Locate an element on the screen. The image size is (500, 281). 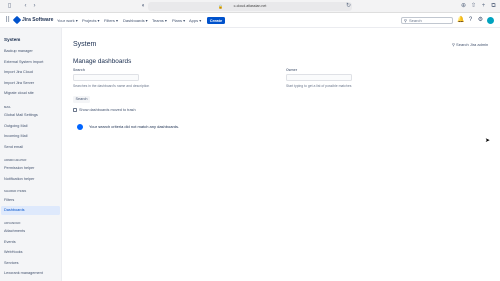
page-title: System is located at coordinates (85, 44).